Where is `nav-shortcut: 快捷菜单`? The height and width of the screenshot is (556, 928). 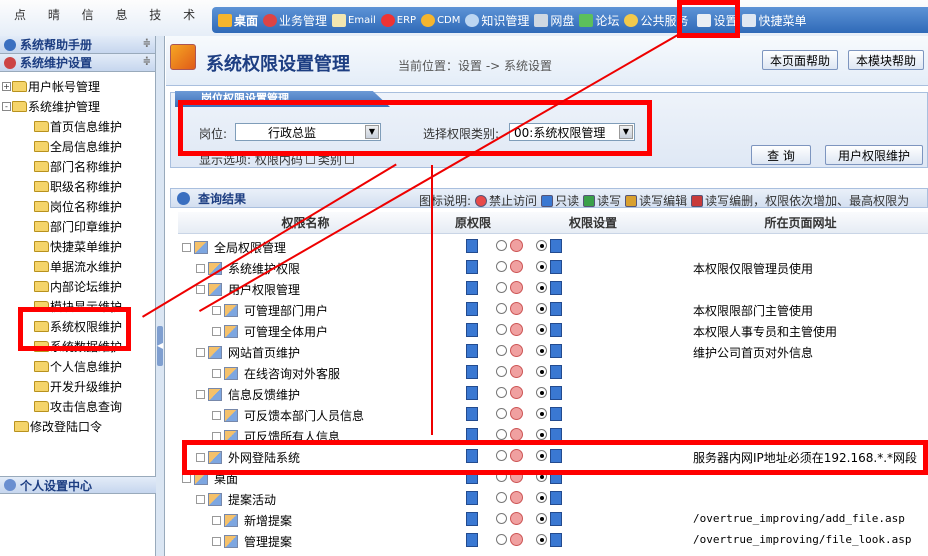
nav-shortcut: 快捷菜单 is located at coordinates (774, 20).